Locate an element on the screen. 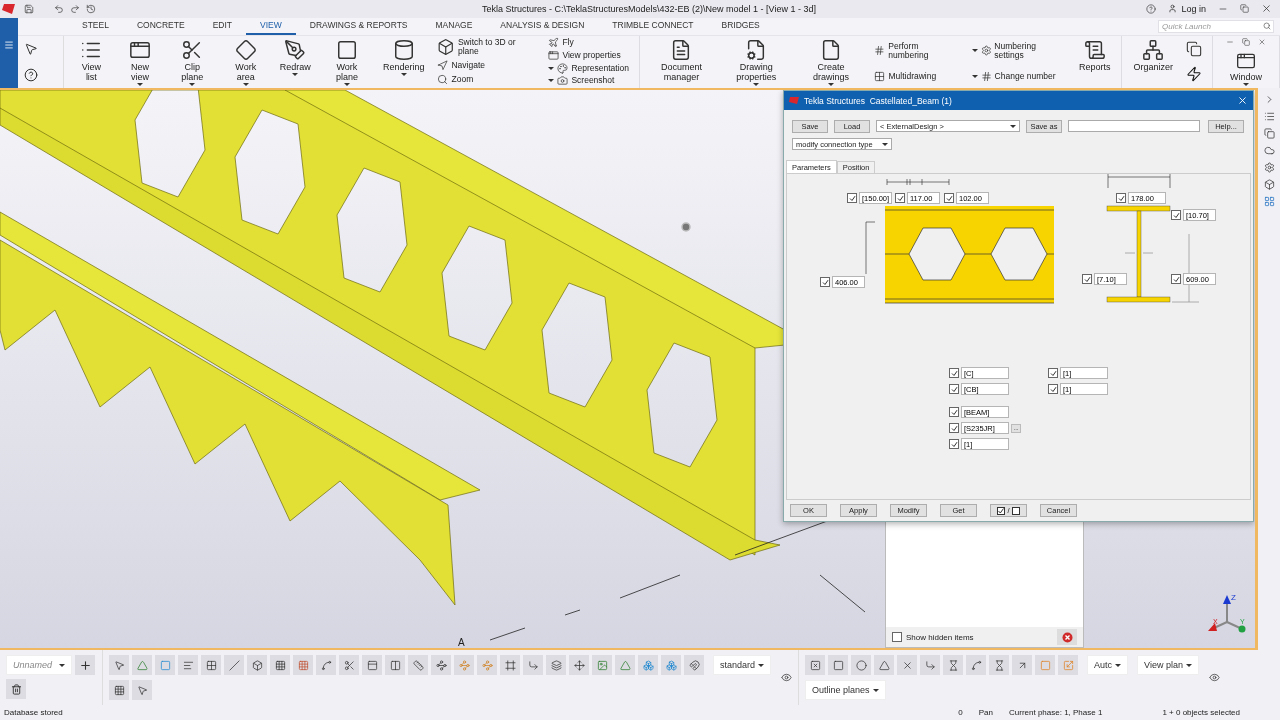 The width and height of the screenshot is (1280, 720). status-text: Pan is located at coordinates (985, 712).